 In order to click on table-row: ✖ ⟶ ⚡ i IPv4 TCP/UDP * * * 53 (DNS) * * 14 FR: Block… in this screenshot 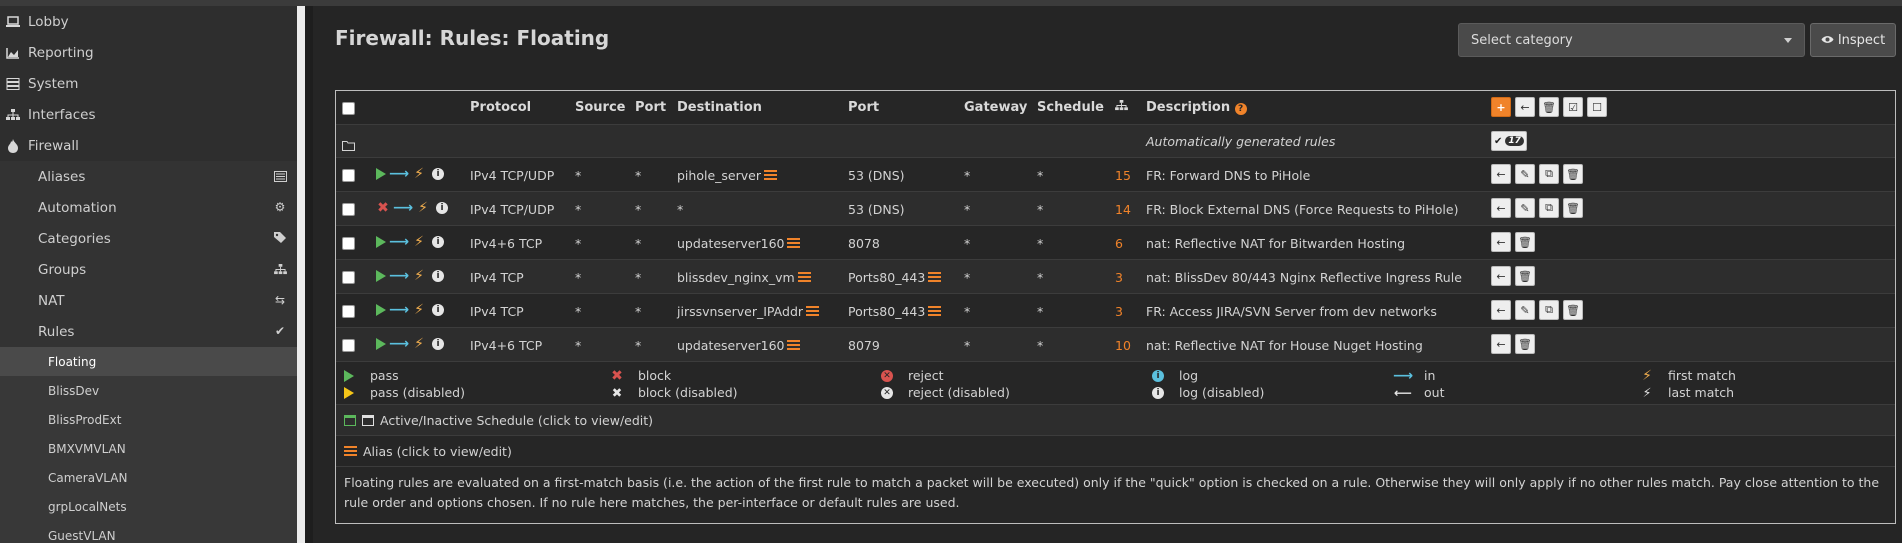, I will do `click(1115, 209)`.